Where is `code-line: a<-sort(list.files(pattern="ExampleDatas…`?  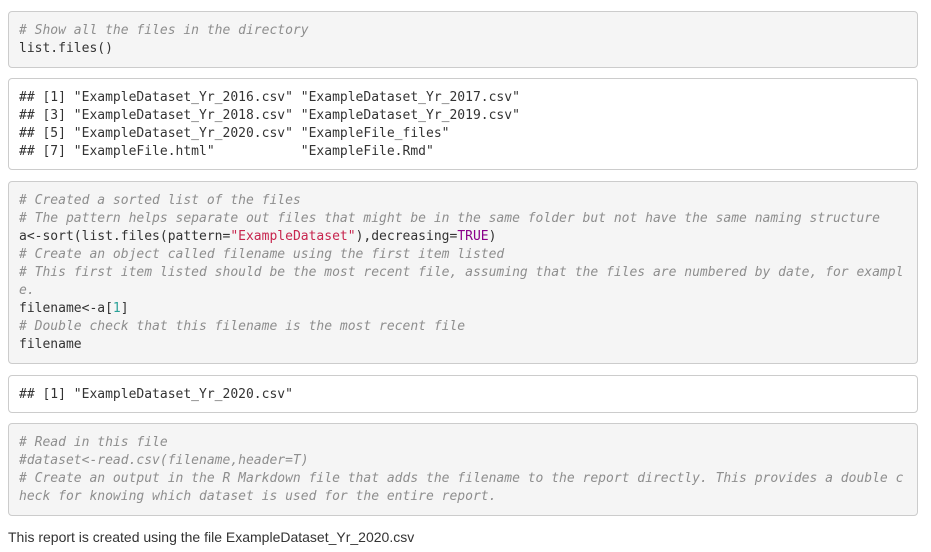
code-line: a<-sort(list.files(pattern="ExampleDatas… is located at coordinates (463, 237).